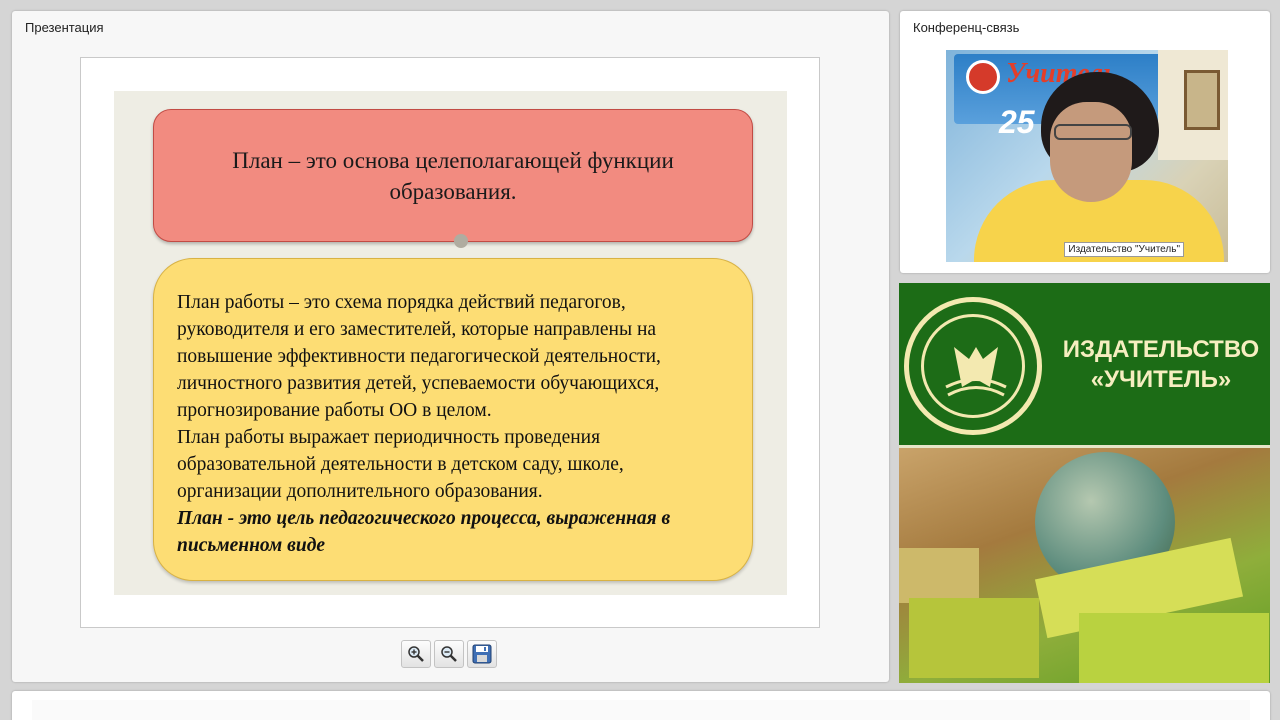 This screenshot has height=720, width=1280. I want to click on speaker-face, so click(1091, 152).